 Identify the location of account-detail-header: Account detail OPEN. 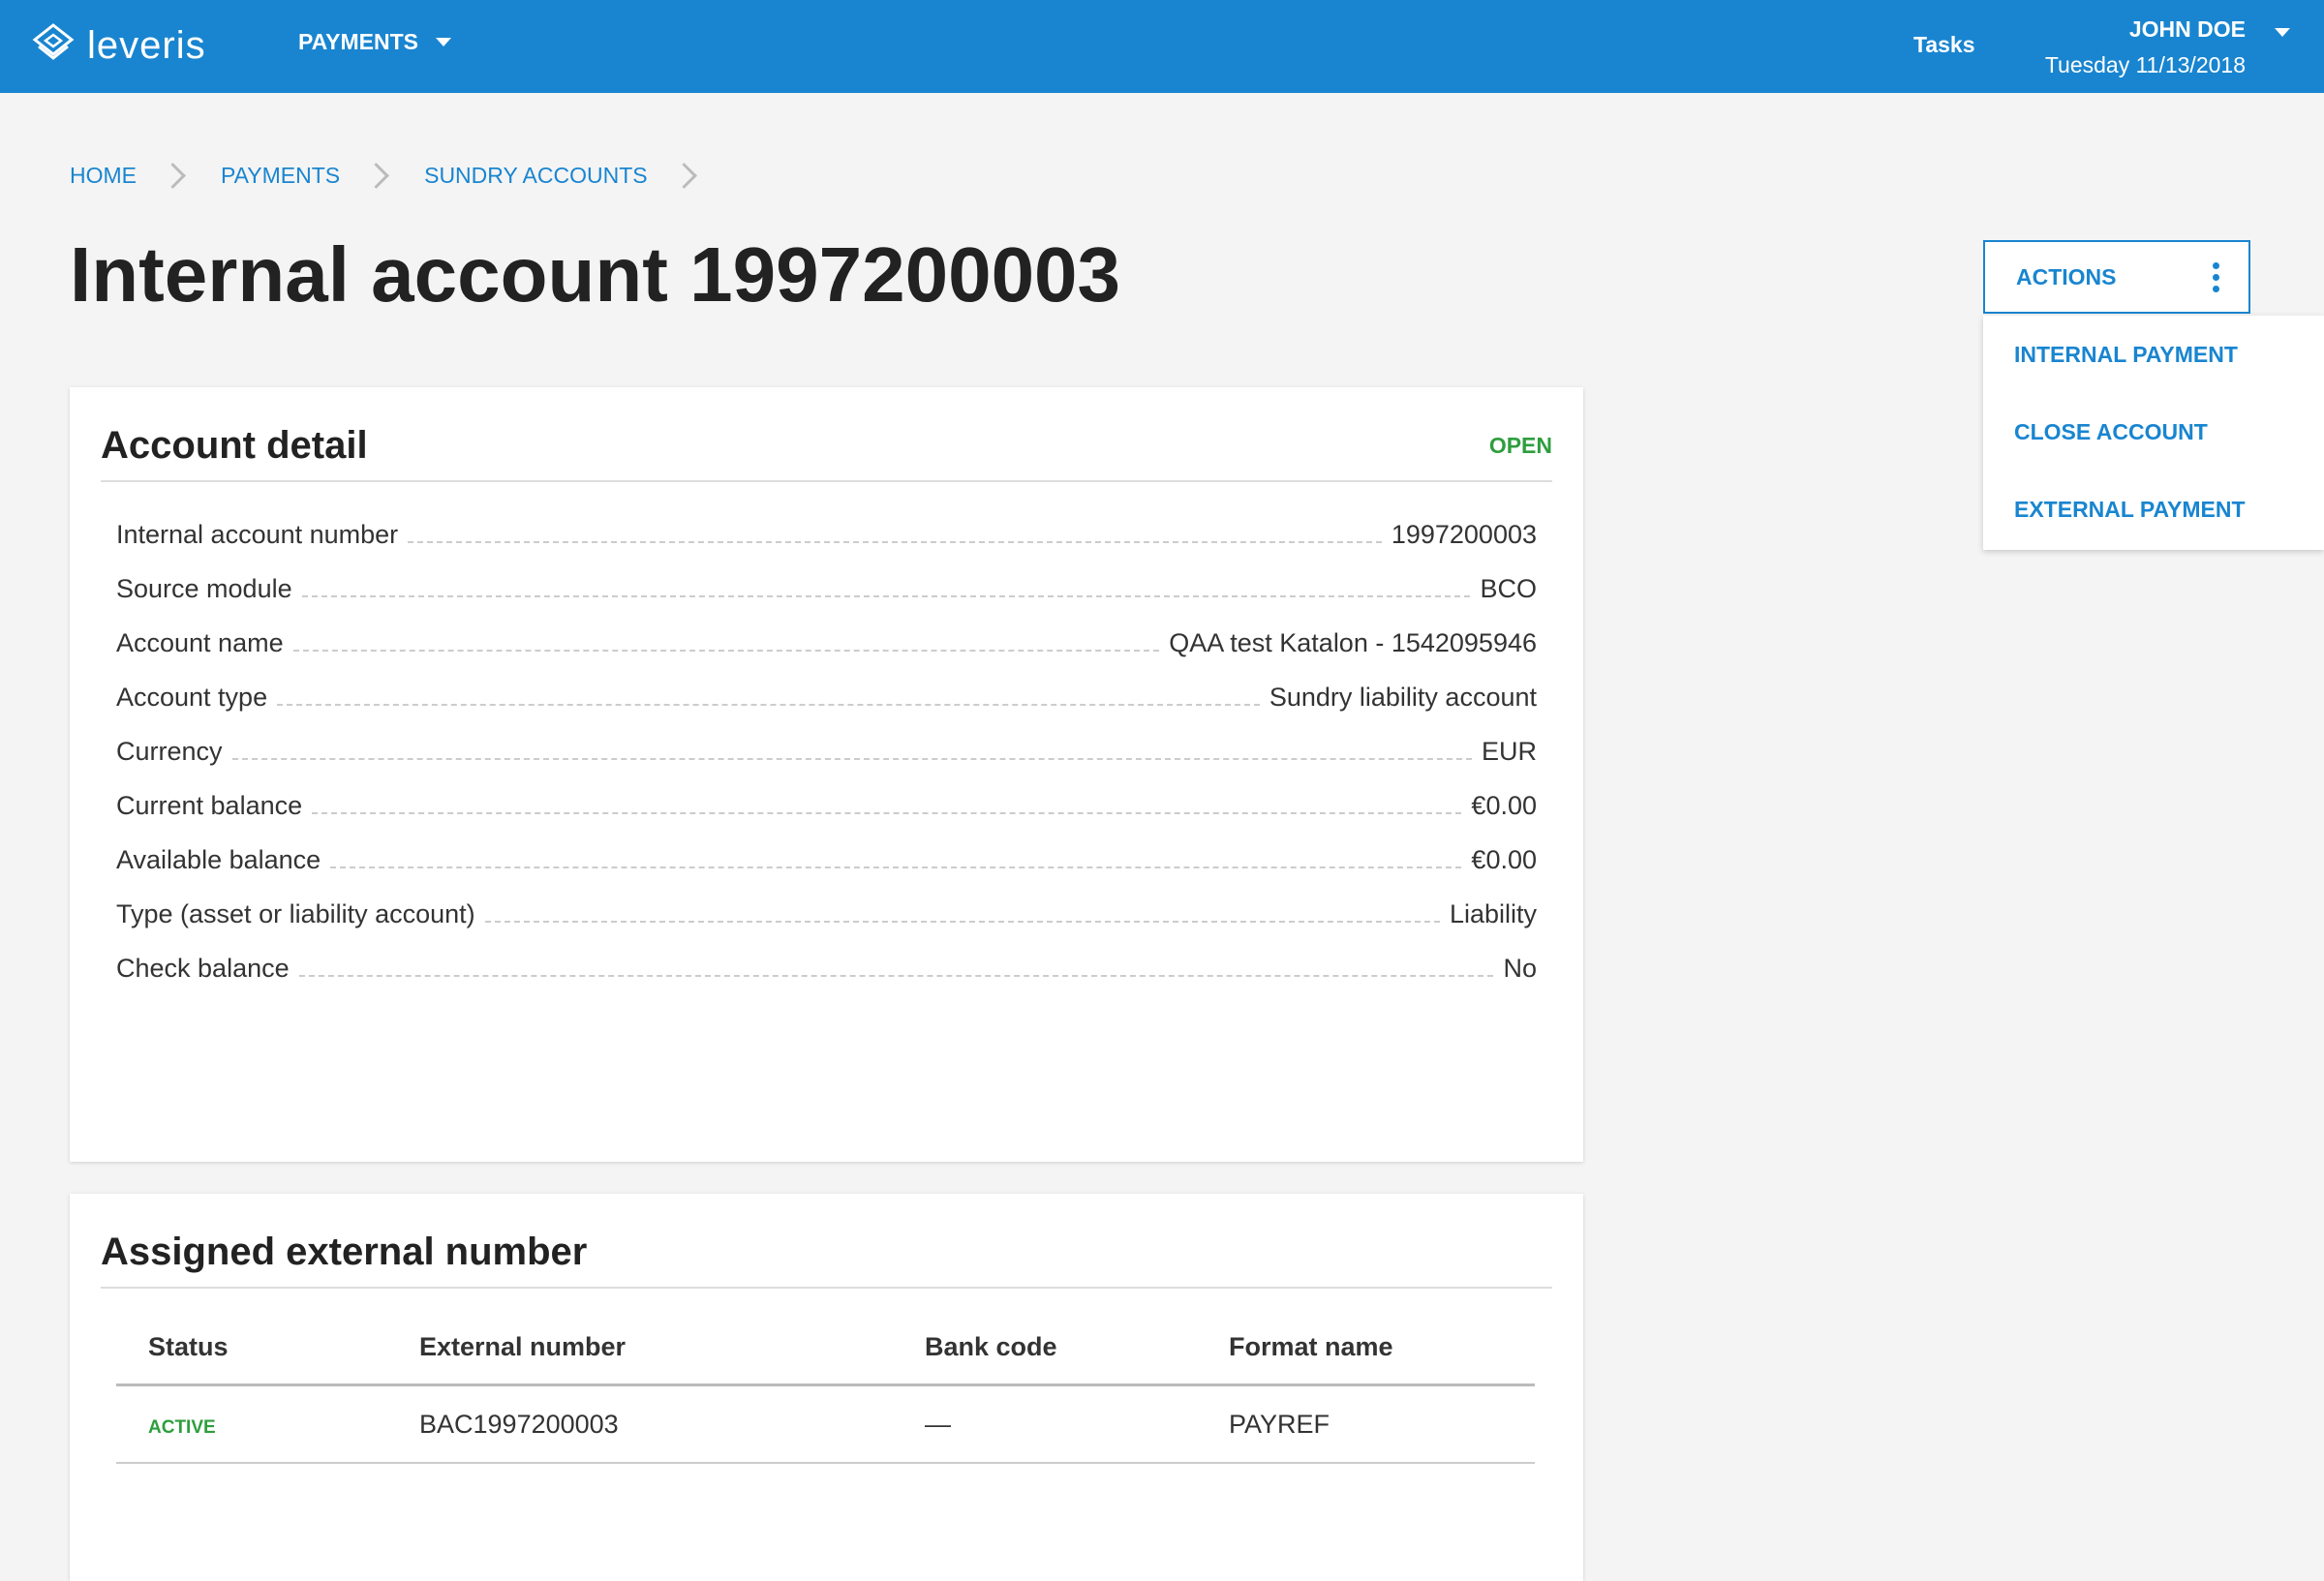
(827, 446).